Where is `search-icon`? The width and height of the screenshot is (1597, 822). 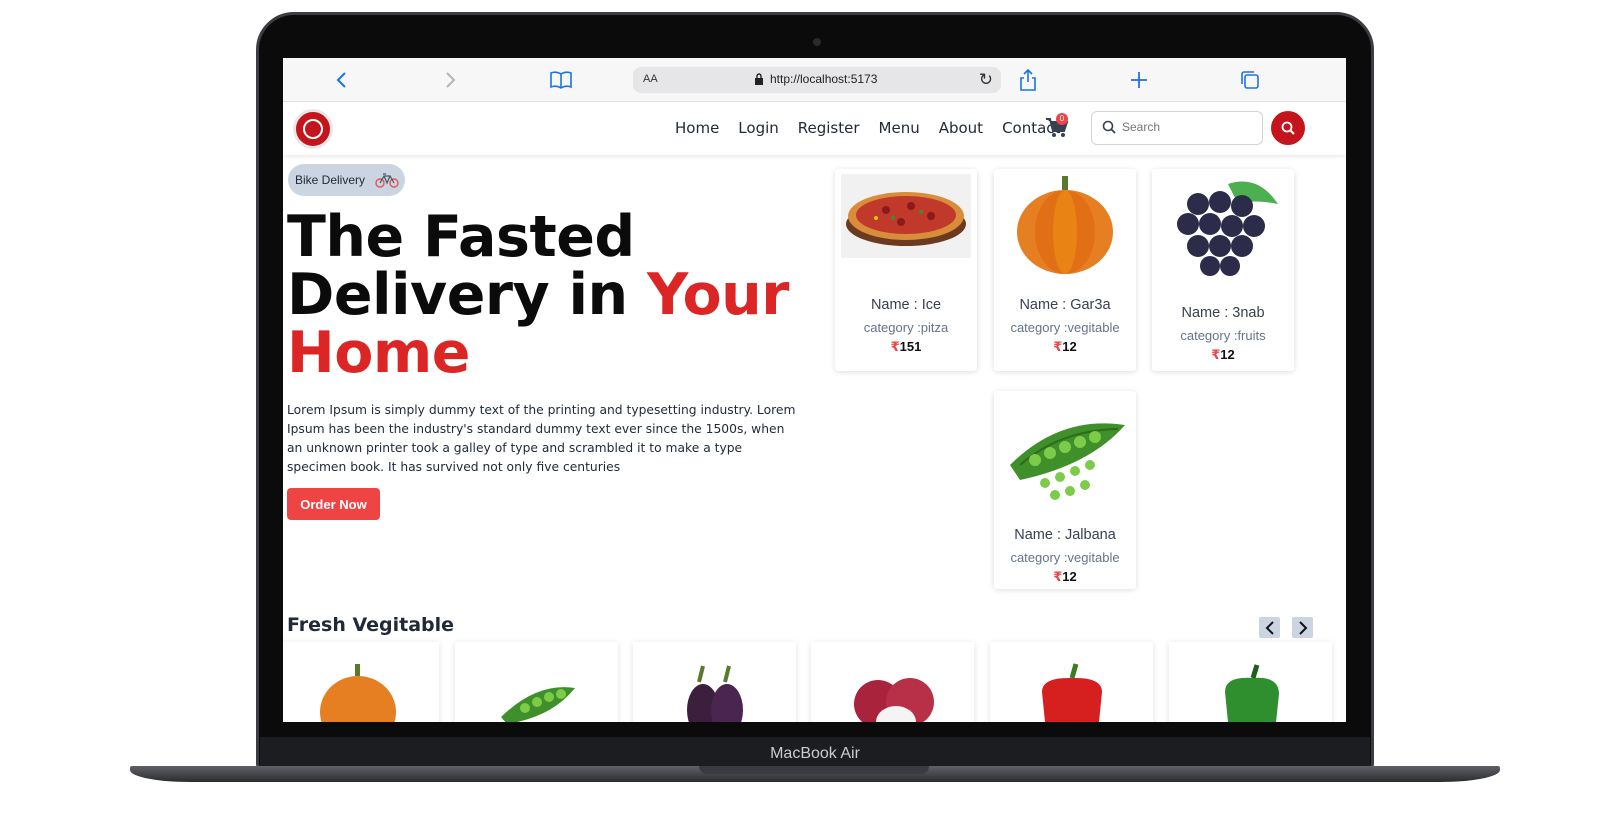
search-icon is located at coordinates (1109, 127).